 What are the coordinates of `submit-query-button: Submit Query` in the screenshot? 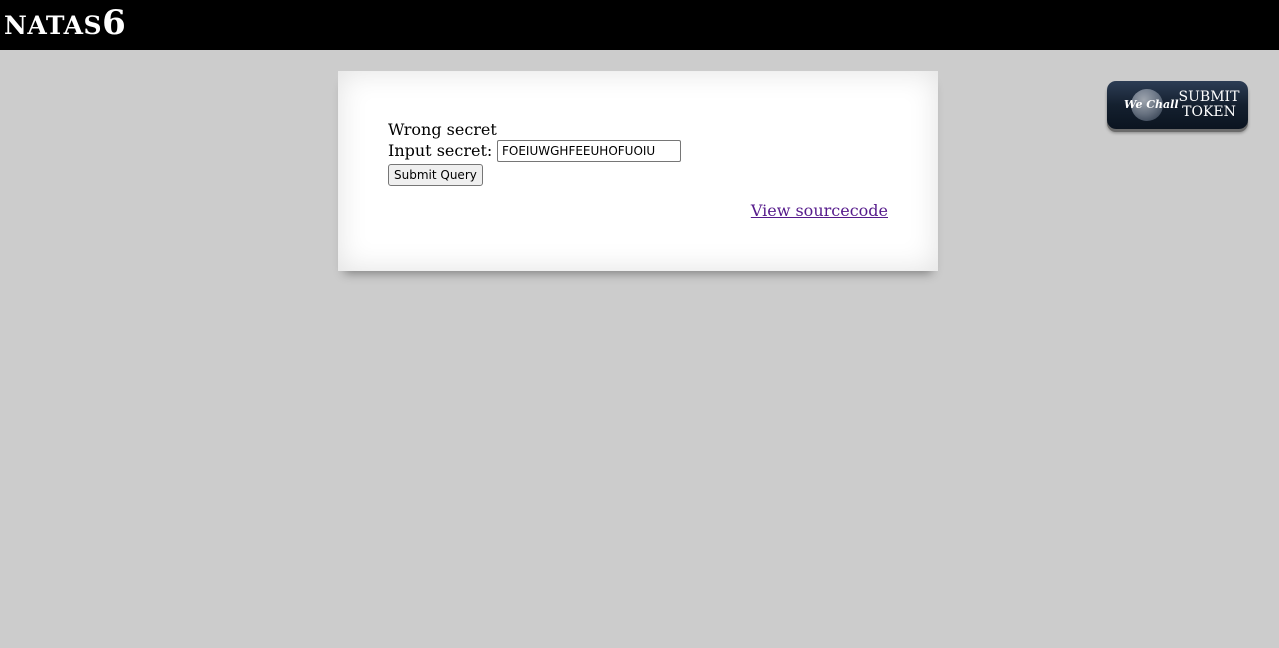 It's located at (435, 175).